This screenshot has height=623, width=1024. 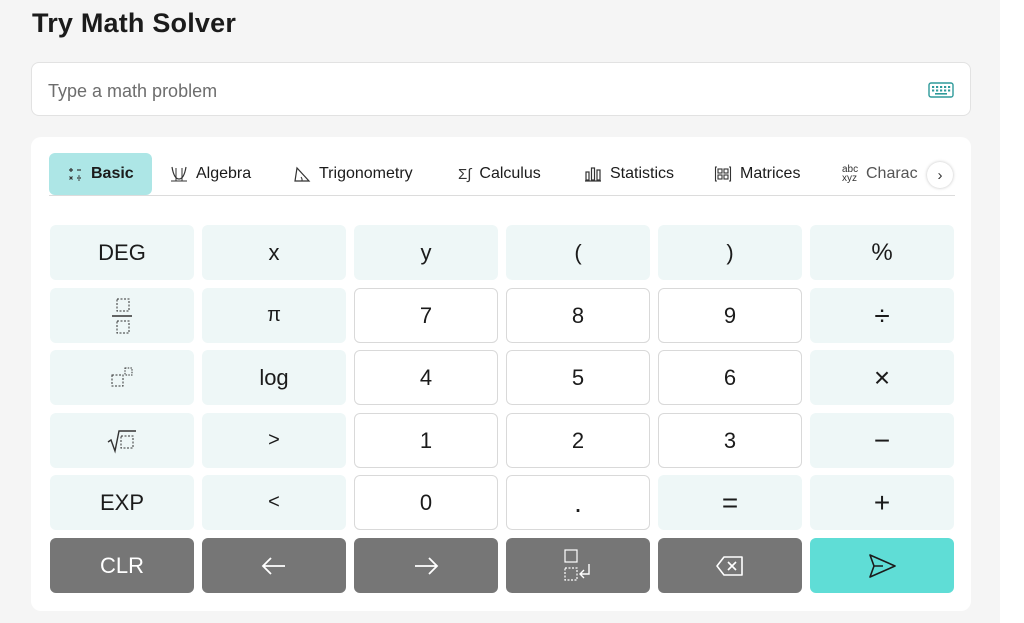 I want to click on exponent-icon, so click(x=122, y=376).